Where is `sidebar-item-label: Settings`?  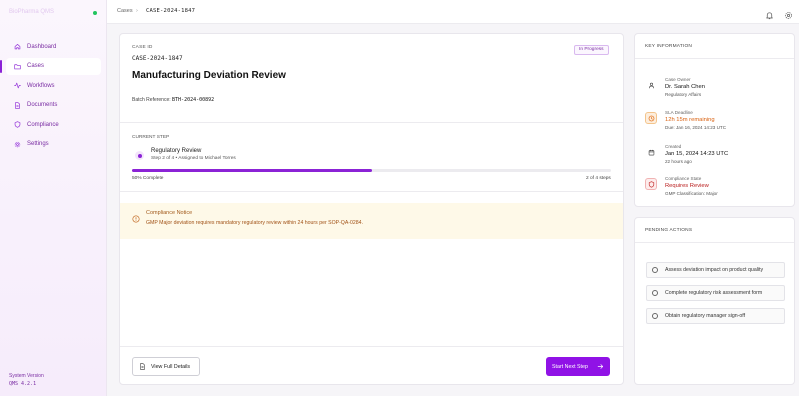
sidebar-item-label: Settings is located at coordinates (38, 144).